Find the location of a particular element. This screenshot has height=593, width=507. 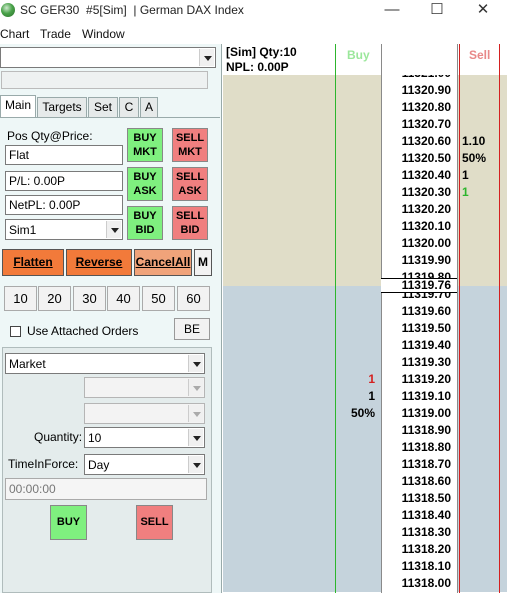

qty-preset-20: 20 is located at coordinates (54, 298).